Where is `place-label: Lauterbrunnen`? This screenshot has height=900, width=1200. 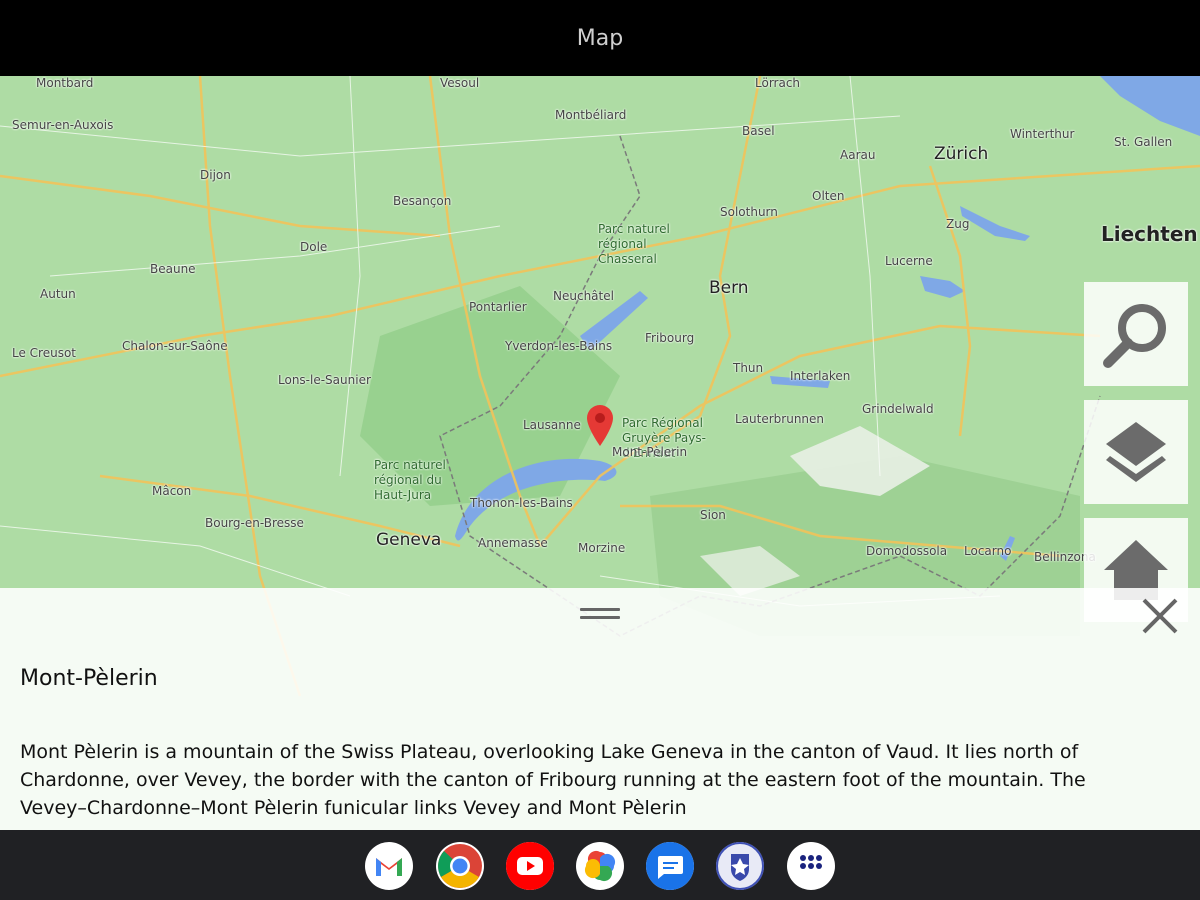 place-label: Lauterbrunnen is located at coordinates (780, 419).